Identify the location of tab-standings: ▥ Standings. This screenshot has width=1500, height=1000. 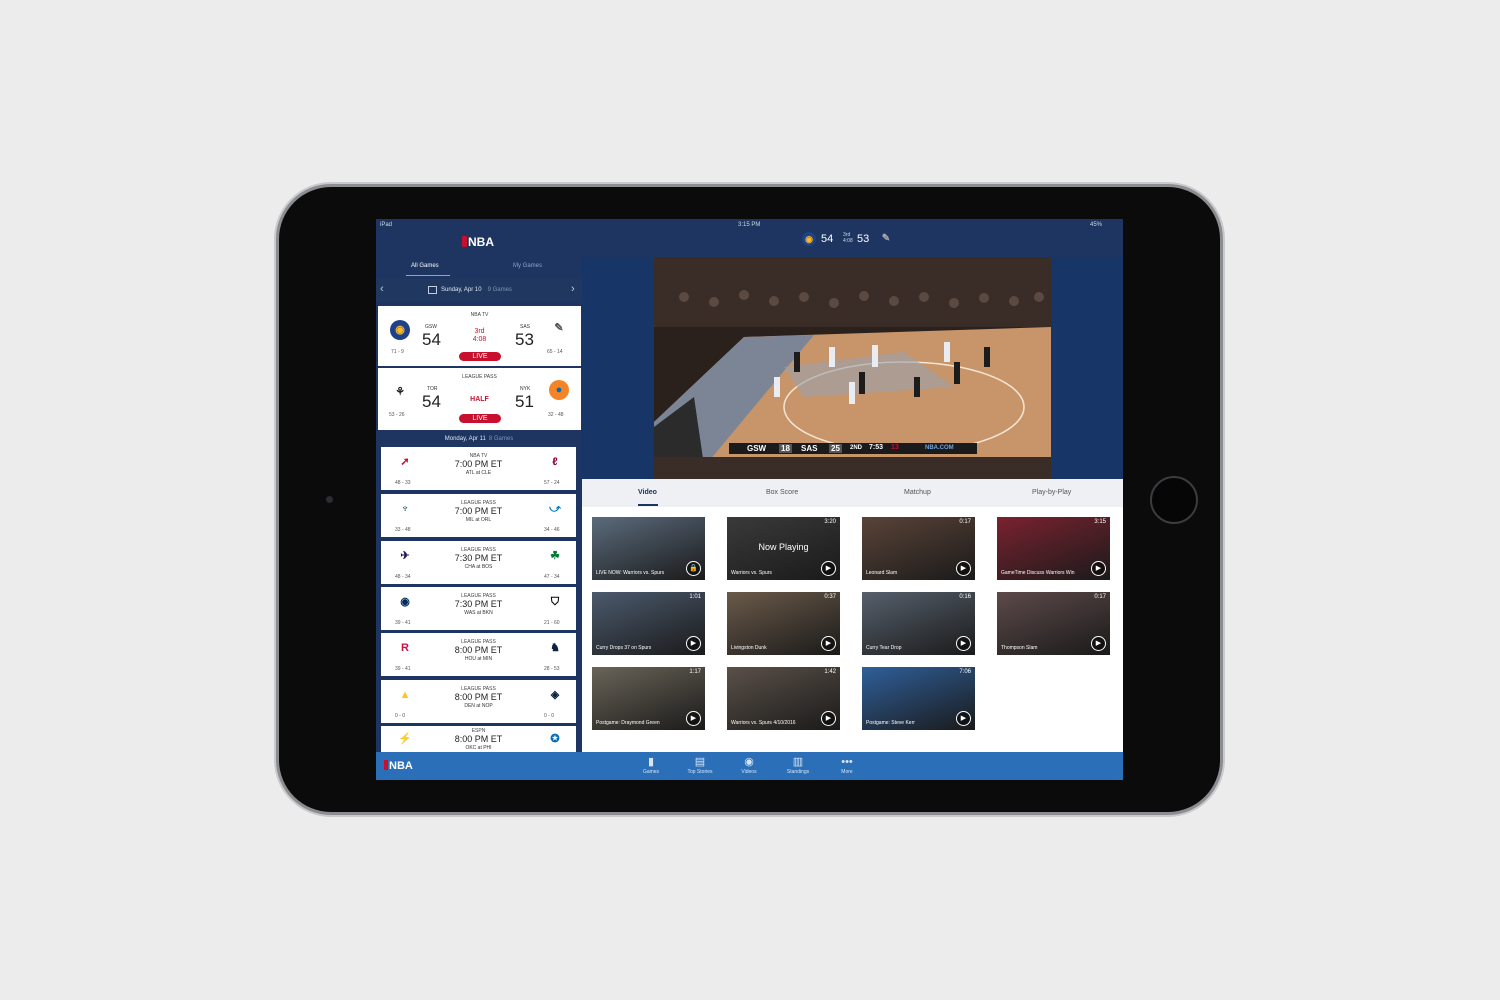
(798, 765).